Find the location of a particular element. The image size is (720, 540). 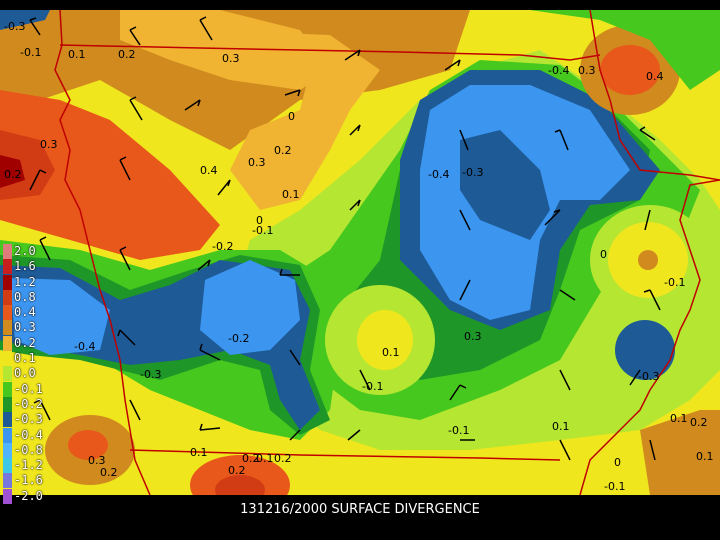

legend-item: -0.3 is located at coordinates (31, 420).